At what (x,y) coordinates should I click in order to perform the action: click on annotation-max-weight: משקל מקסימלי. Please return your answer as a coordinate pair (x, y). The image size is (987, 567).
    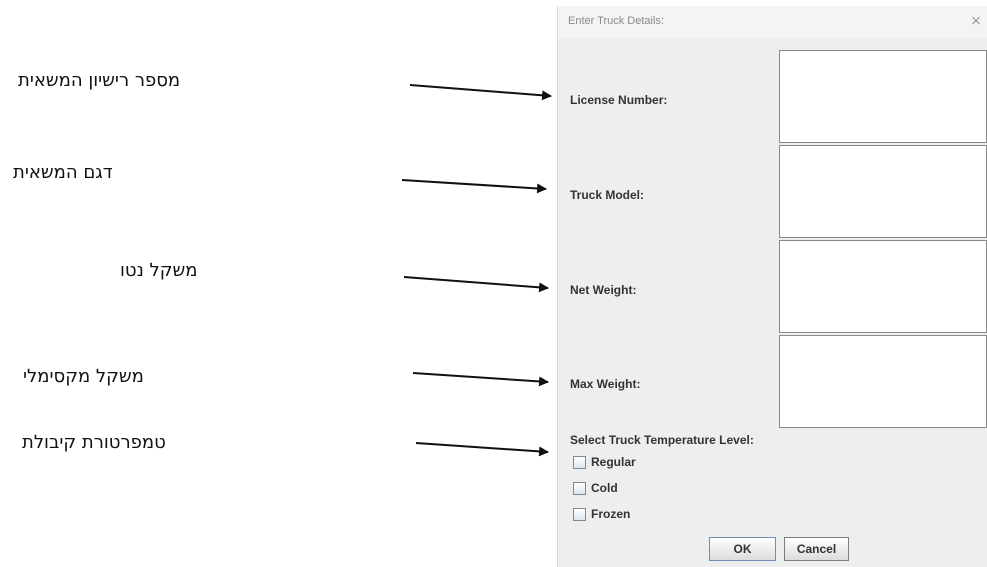
    Looking at the image, I should click on (83, 376).